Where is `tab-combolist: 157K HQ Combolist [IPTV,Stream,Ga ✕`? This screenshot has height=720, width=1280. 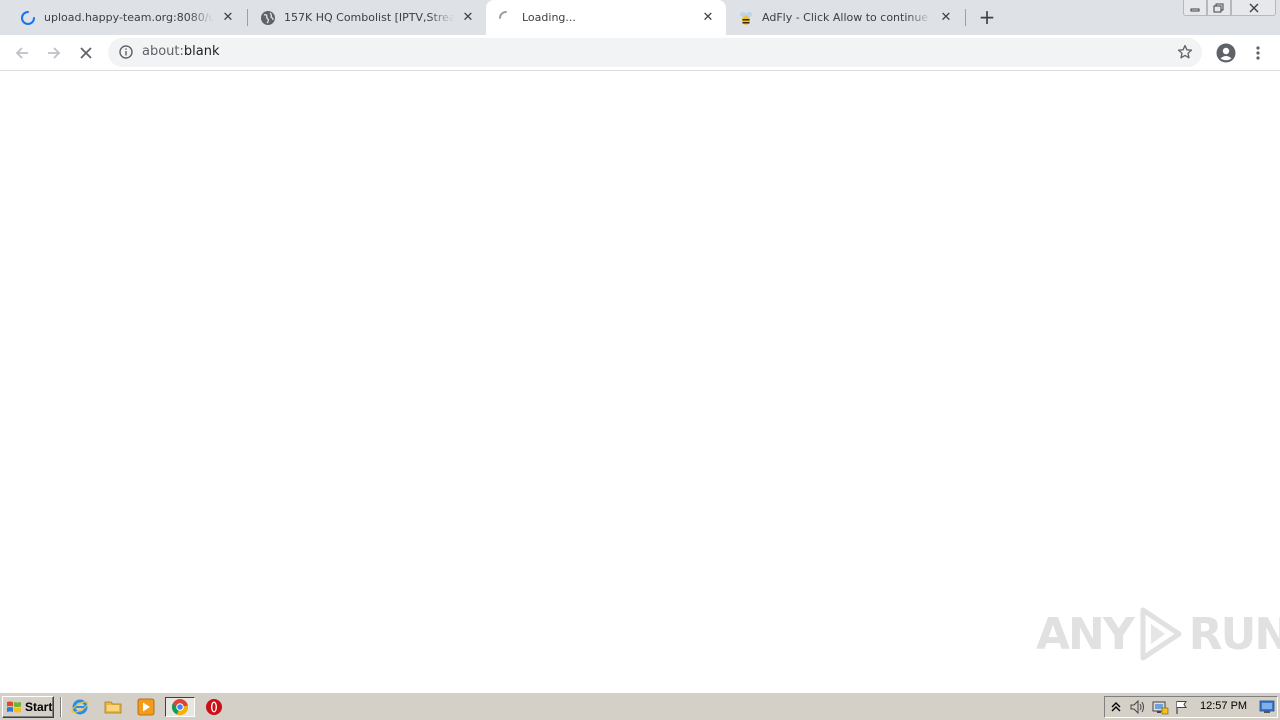 tab-combolist: 157K HQ Combolist [IPTV,Stream,Ga ✕ is located at coordinates (367, 17).